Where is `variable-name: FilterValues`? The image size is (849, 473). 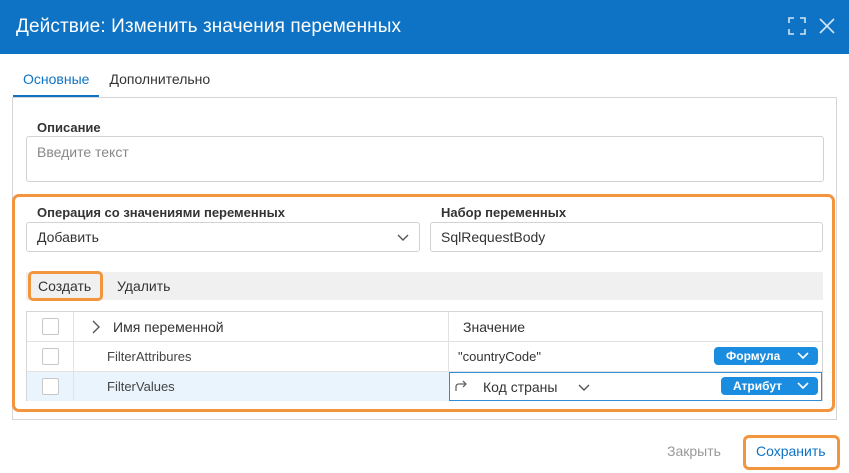
variable-name: FilterValues is located at coordinates (141, 386).